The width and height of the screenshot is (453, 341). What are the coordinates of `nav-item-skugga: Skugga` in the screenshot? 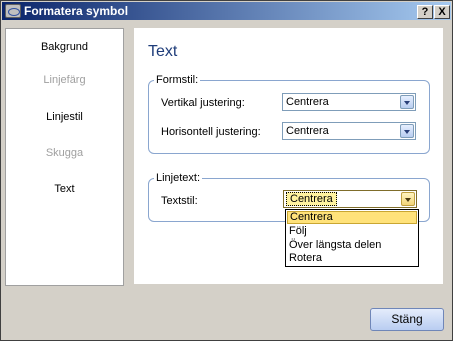 It's located at (64, 153).